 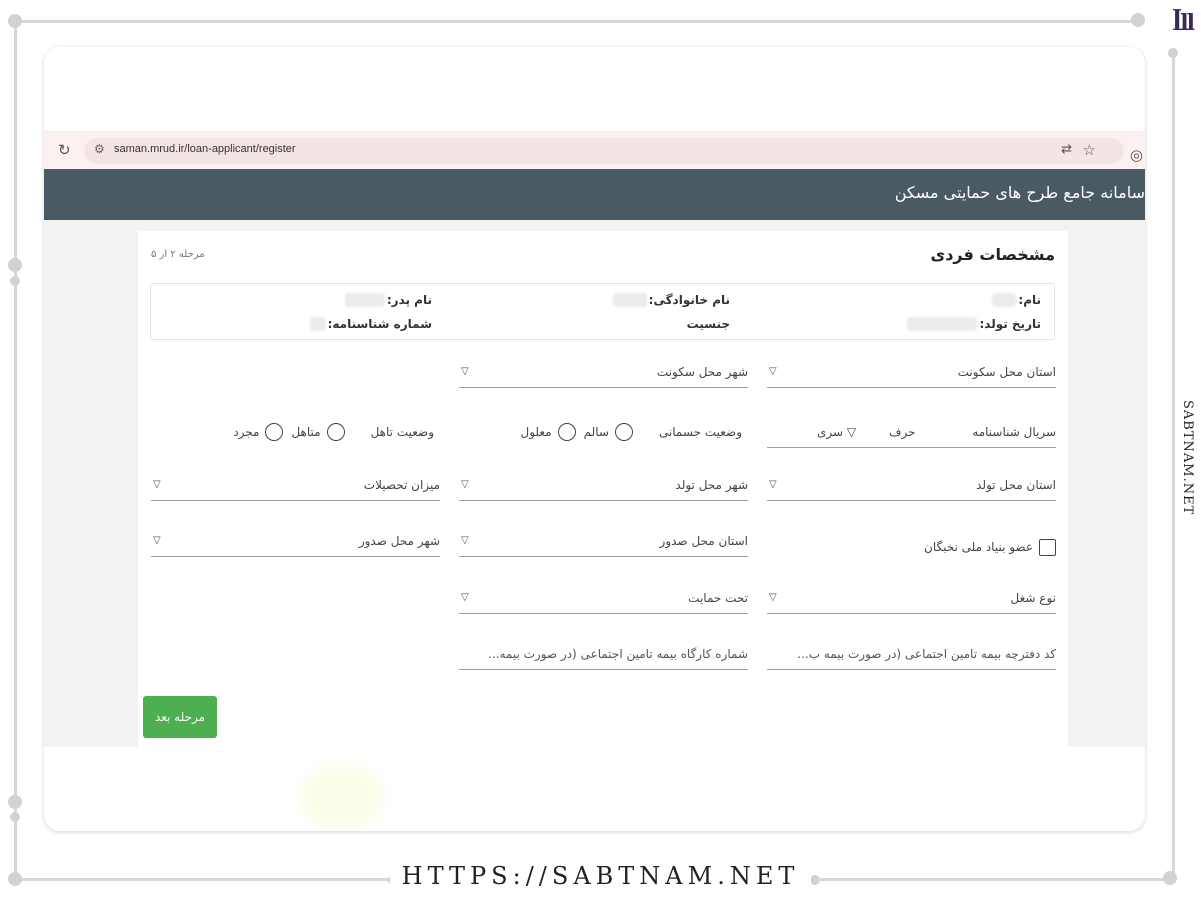 I want to click on extension-icon: ◎, so click(x=1136, y=155).